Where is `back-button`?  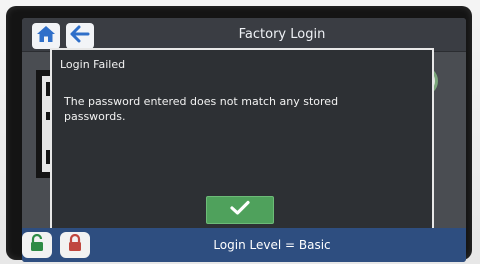 back-button is located at coordinates (80, 36).